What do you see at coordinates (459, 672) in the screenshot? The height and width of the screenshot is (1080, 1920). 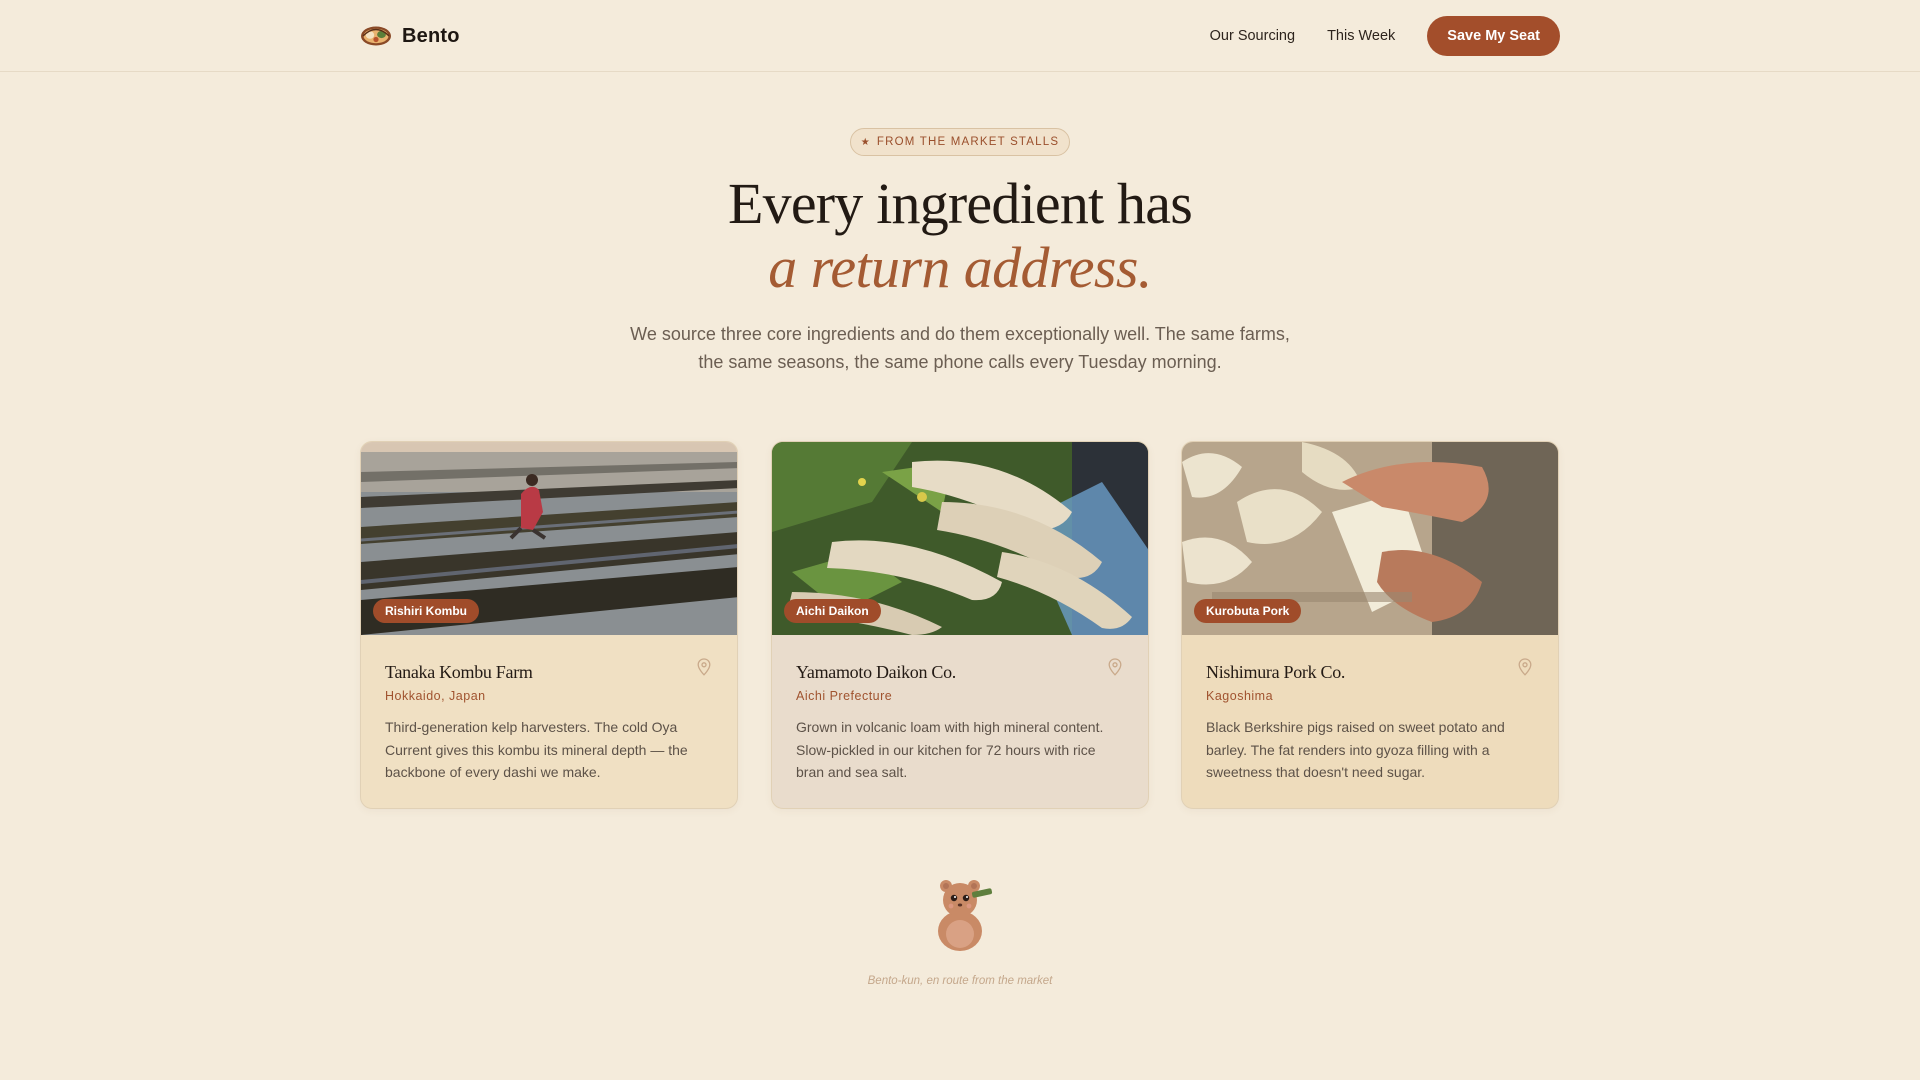 I see `supplier-name: Tanaka Kombu Farm` at bounding box center [459, 672].